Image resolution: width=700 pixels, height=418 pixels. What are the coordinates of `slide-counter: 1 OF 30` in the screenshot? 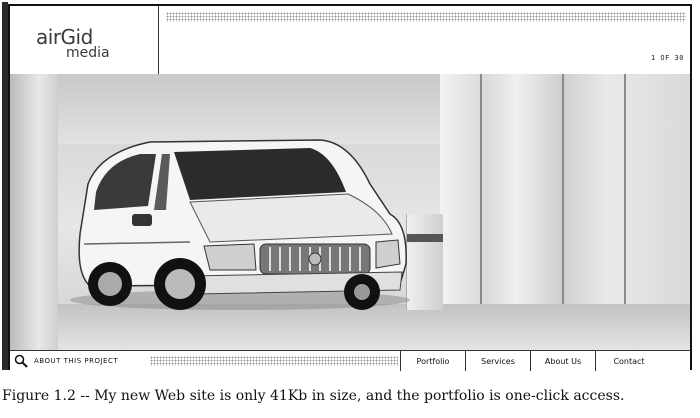 It's located at (667, 58).